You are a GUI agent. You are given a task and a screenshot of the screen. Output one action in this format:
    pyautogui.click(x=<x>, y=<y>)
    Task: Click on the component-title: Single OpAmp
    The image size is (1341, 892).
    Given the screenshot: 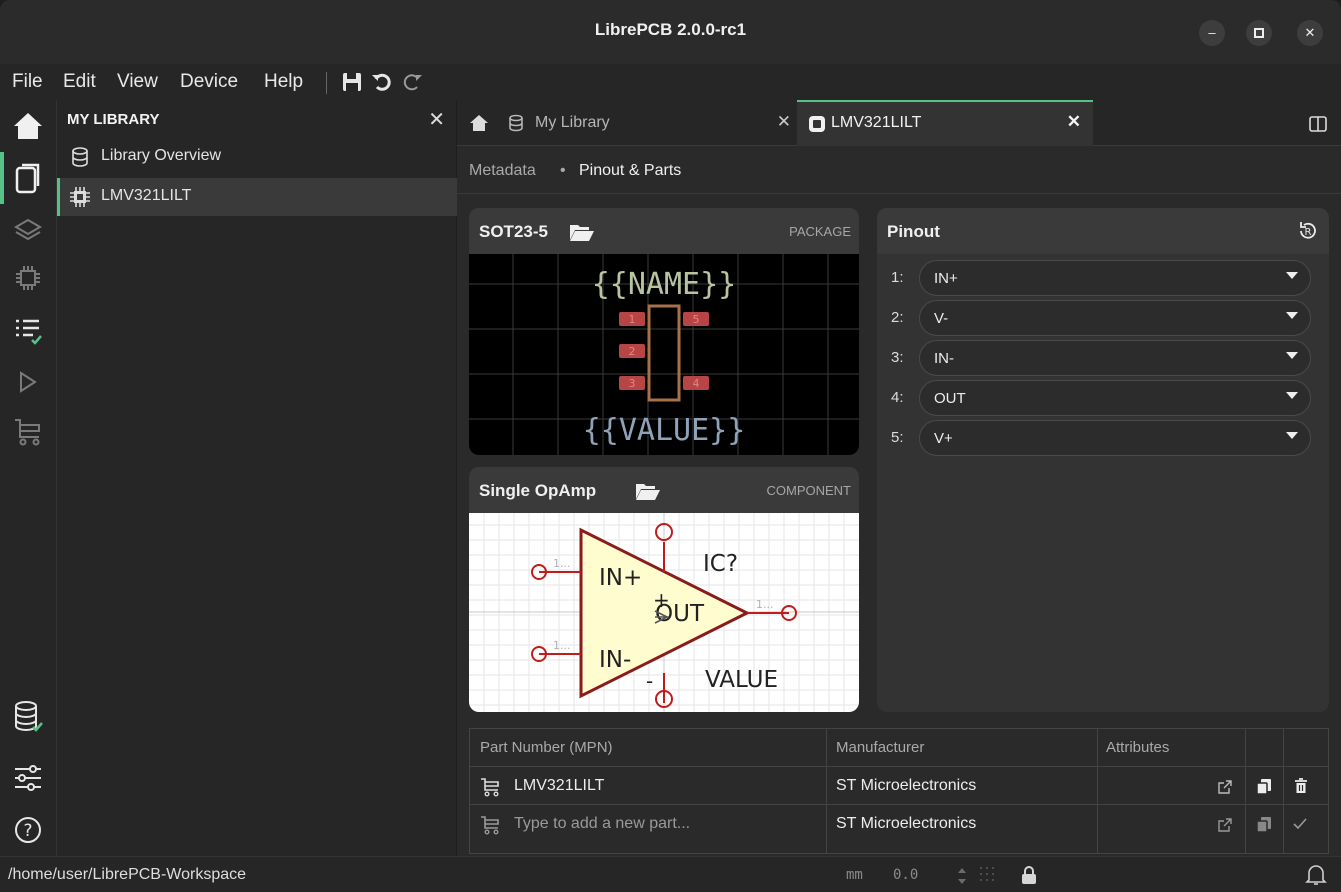 What is the action you would take?
    pyautogui.click(x=538, y=490)
    